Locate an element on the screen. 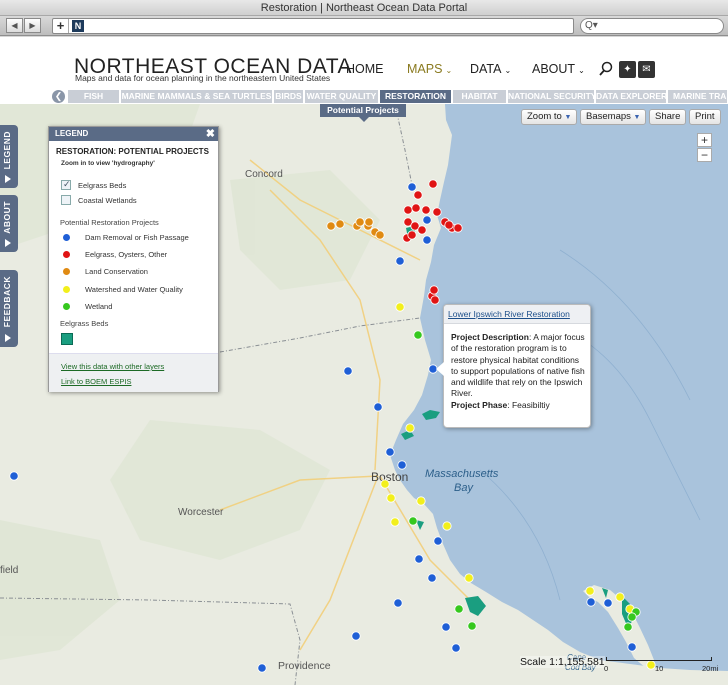  tab-water-quality: WATER QUALITY is located at coordinates (342, 96).